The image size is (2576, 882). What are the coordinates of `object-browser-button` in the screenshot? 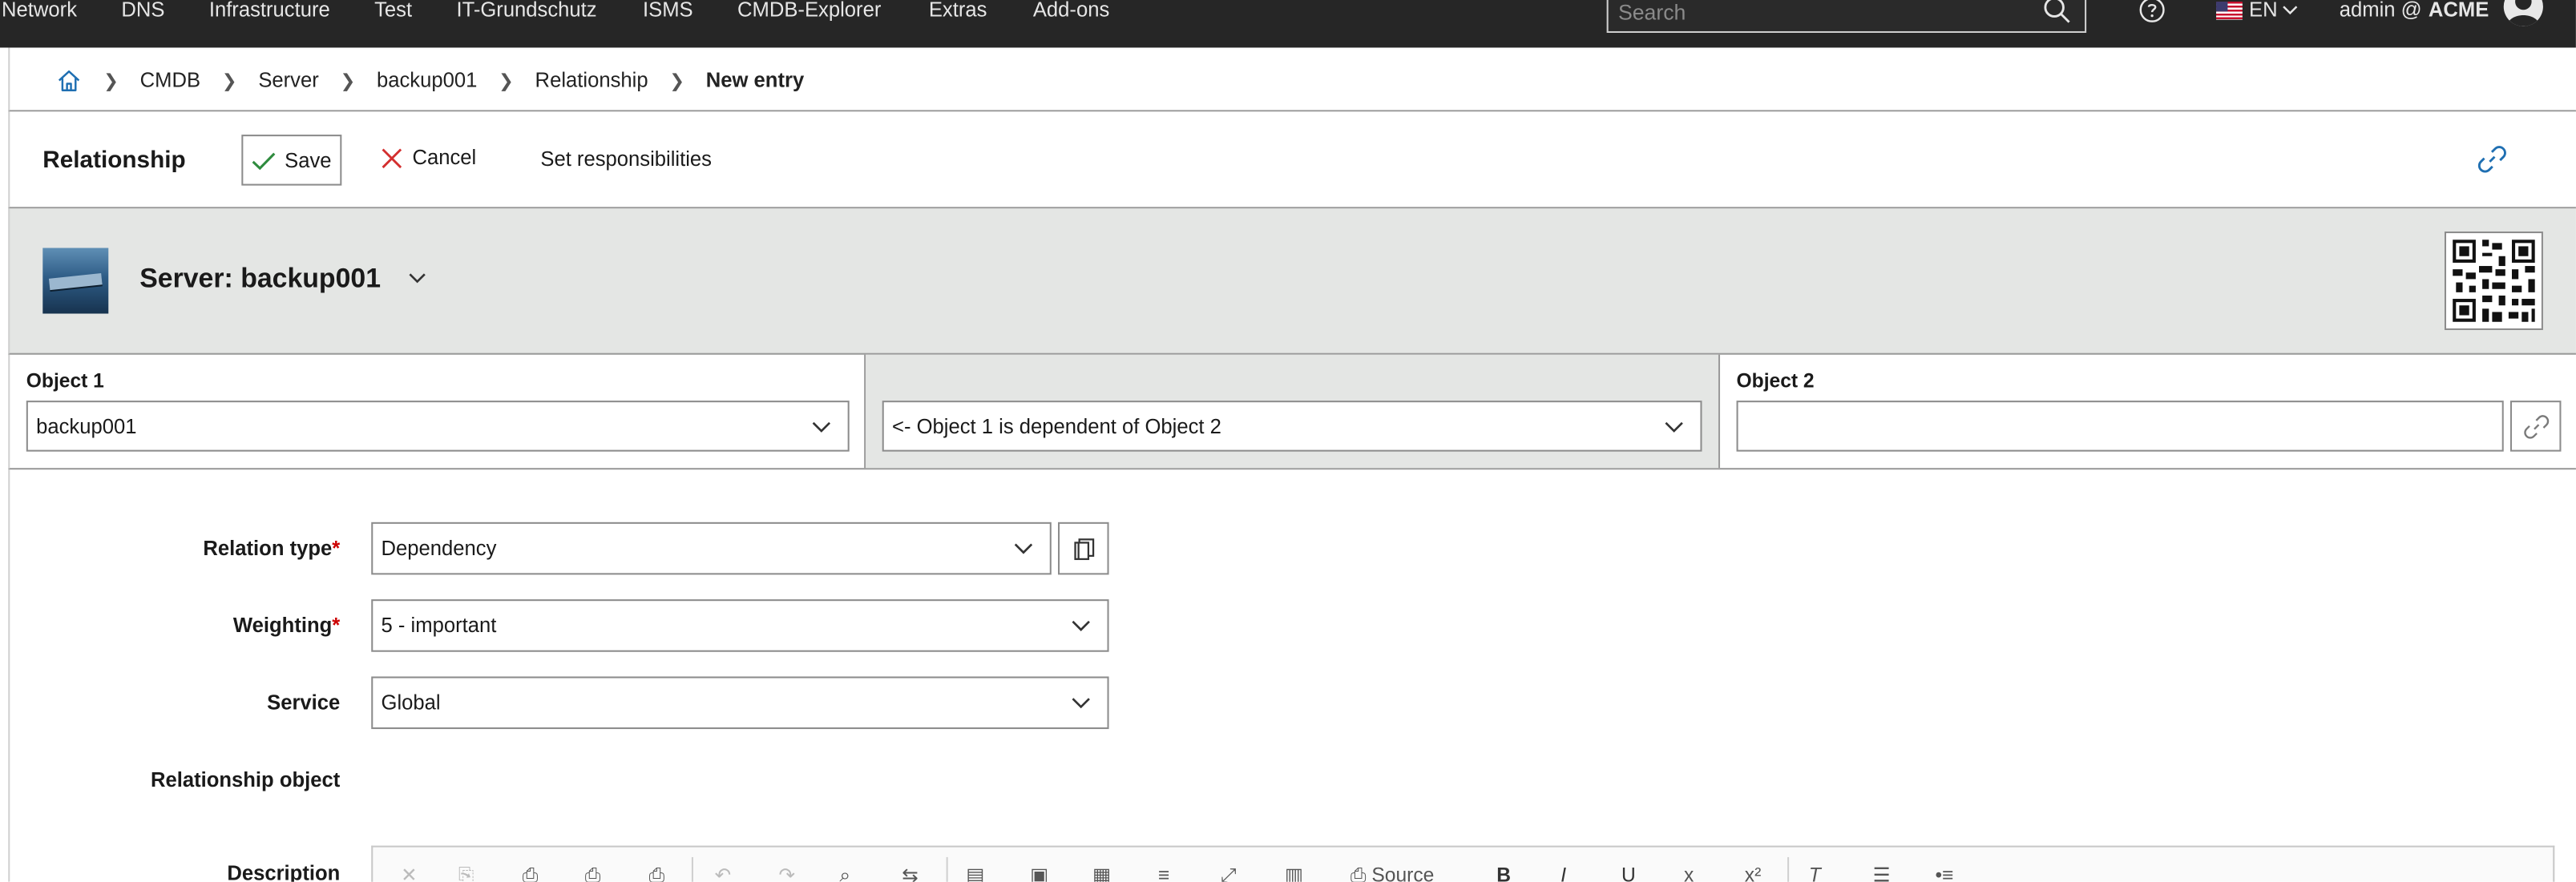 It's located at (2535, 426).